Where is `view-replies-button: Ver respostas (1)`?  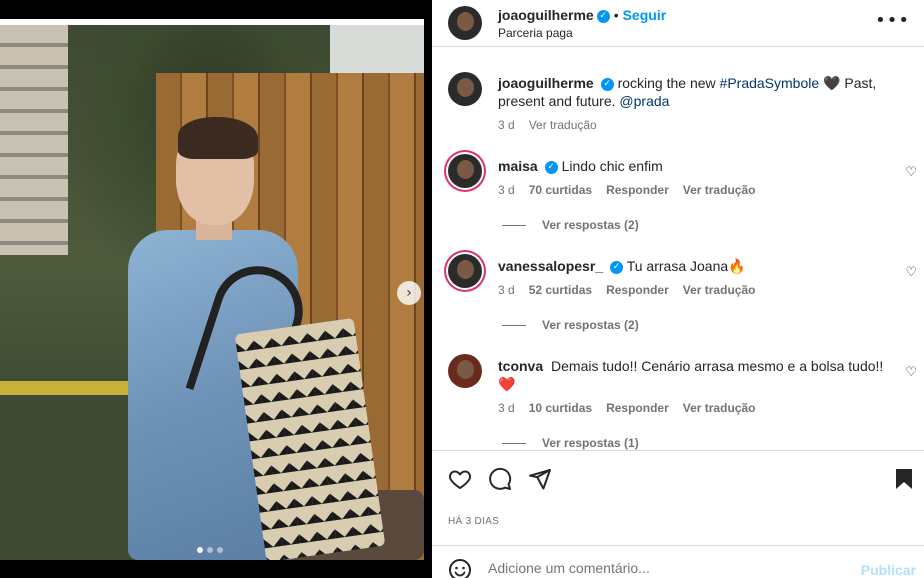 view-replies-button: Ver respostas (1) is located at coordinates (570, 443).